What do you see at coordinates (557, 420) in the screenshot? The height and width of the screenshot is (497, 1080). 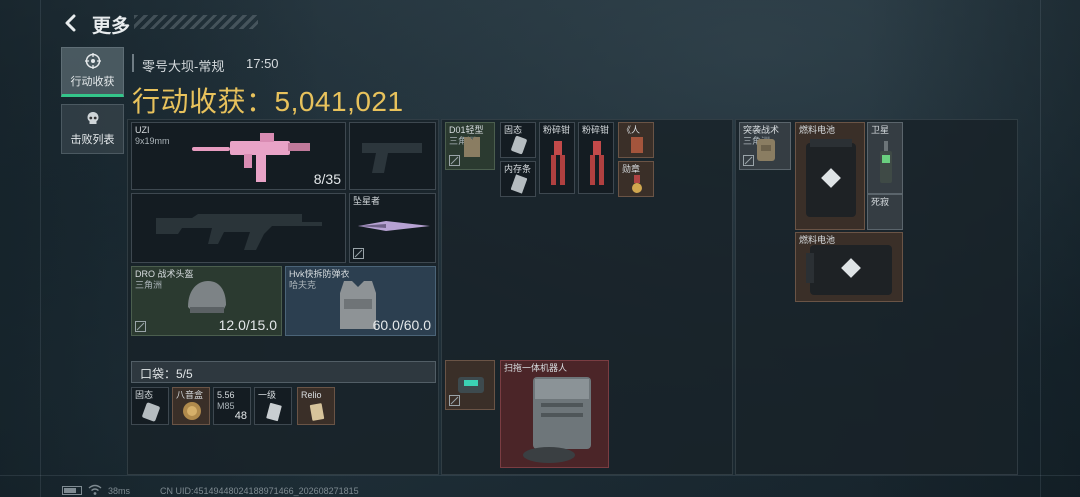 I see `robot-vacuum-icon` at bounding box center [557, 420].